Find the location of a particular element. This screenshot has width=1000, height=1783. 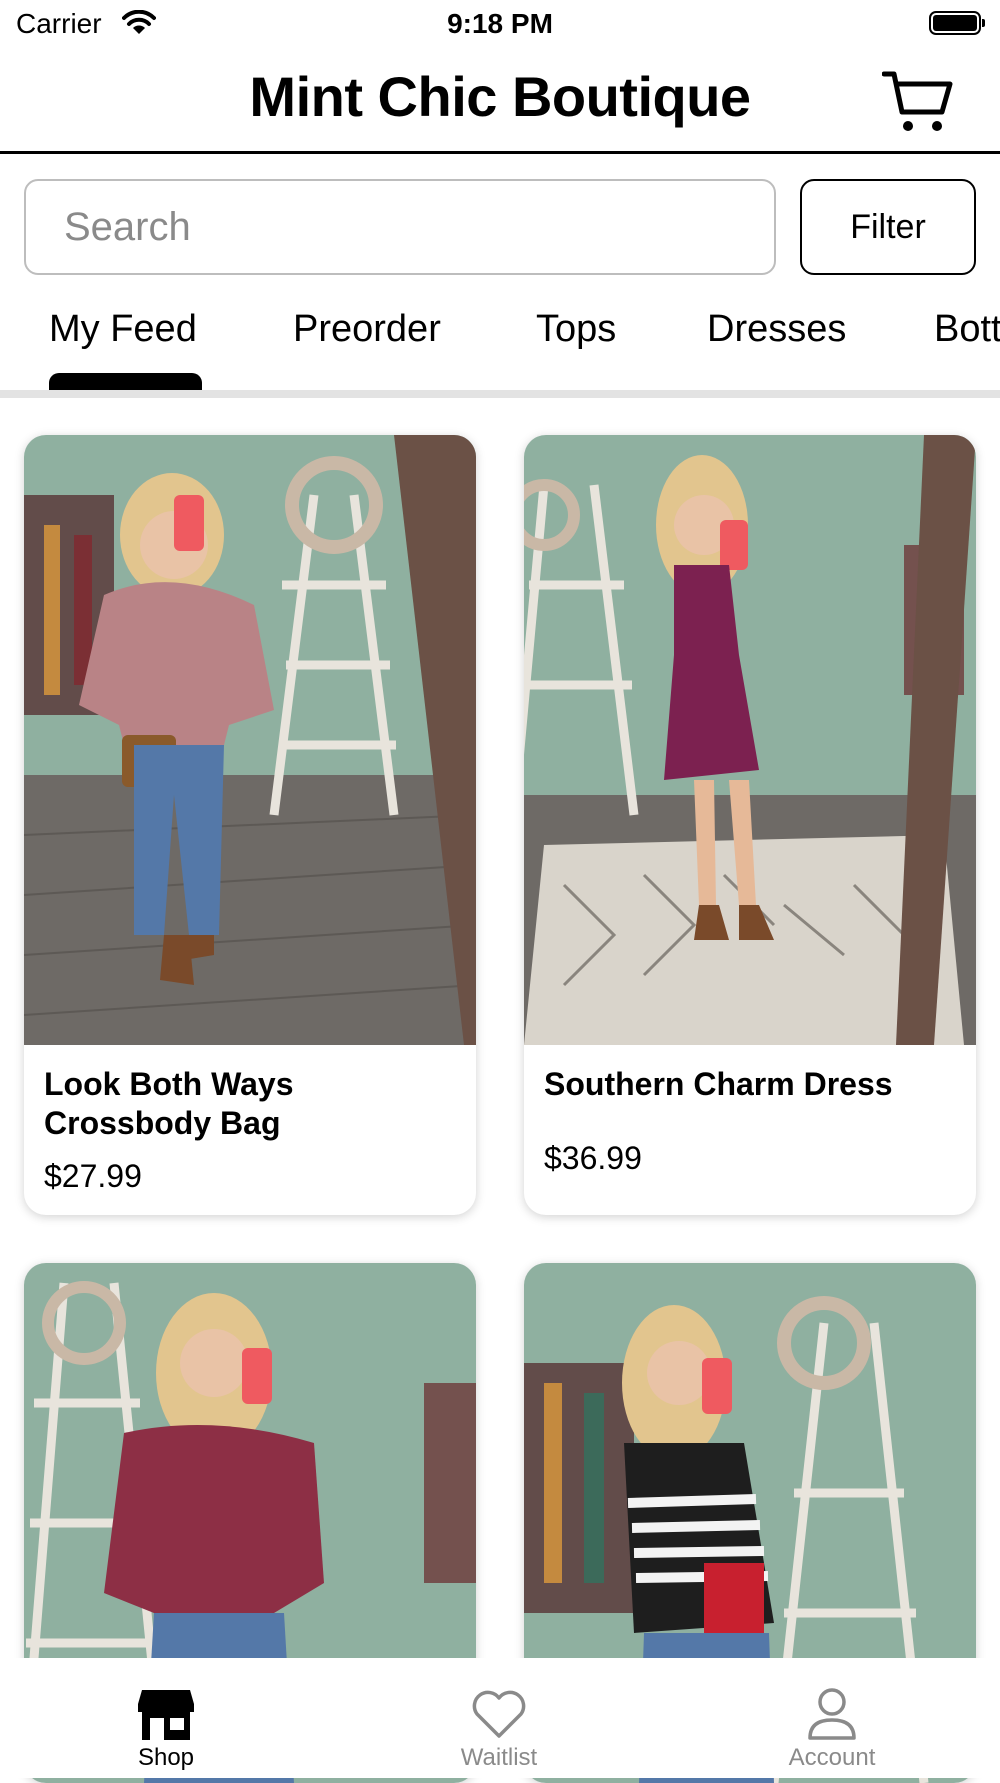

nav-account: Account is located at coordinates (832, 1718).